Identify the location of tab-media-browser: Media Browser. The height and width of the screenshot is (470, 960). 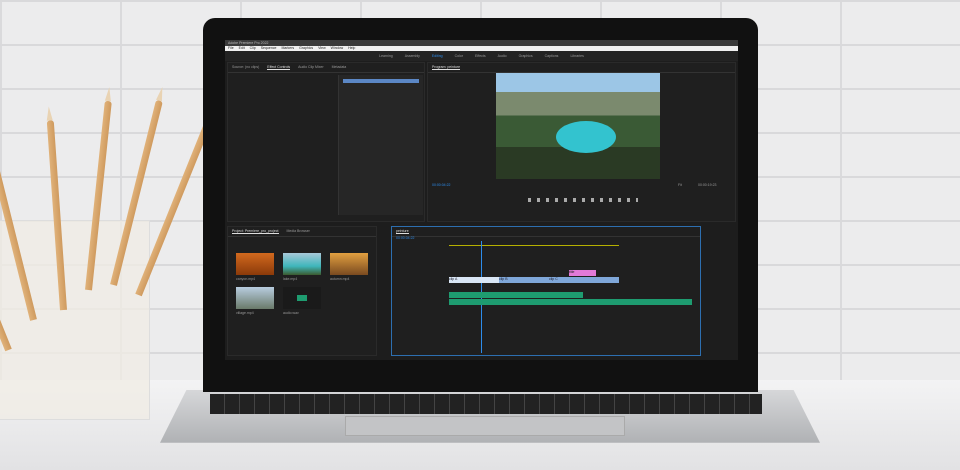
(298, 231).